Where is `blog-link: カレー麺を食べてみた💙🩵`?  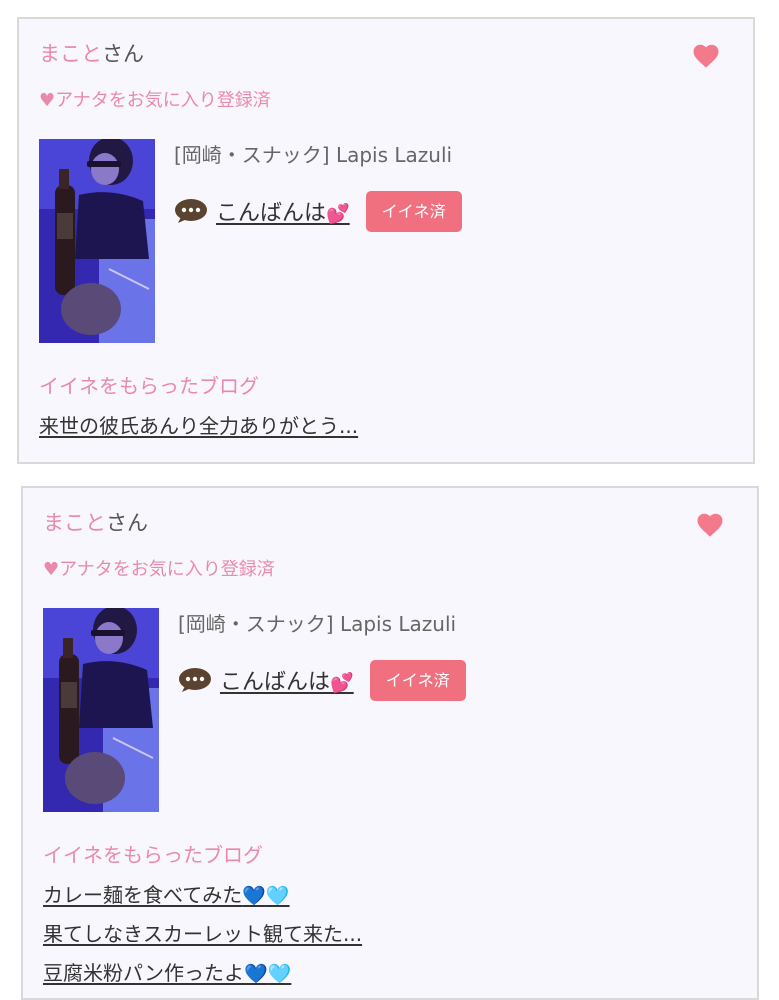
blog-link: カレー麺を食べてみた💙🩵 is located at coordinates (166, 895).